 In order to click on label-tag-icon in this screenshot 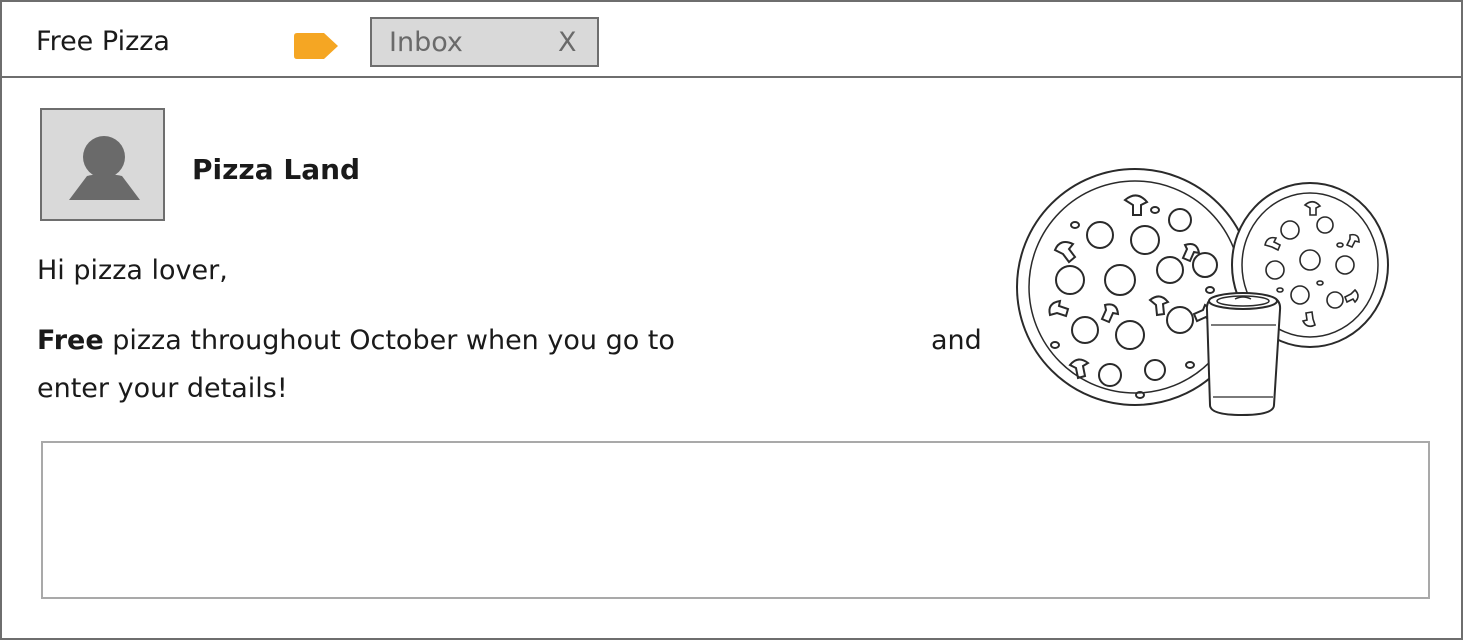, I will do `click(316, 46)`.